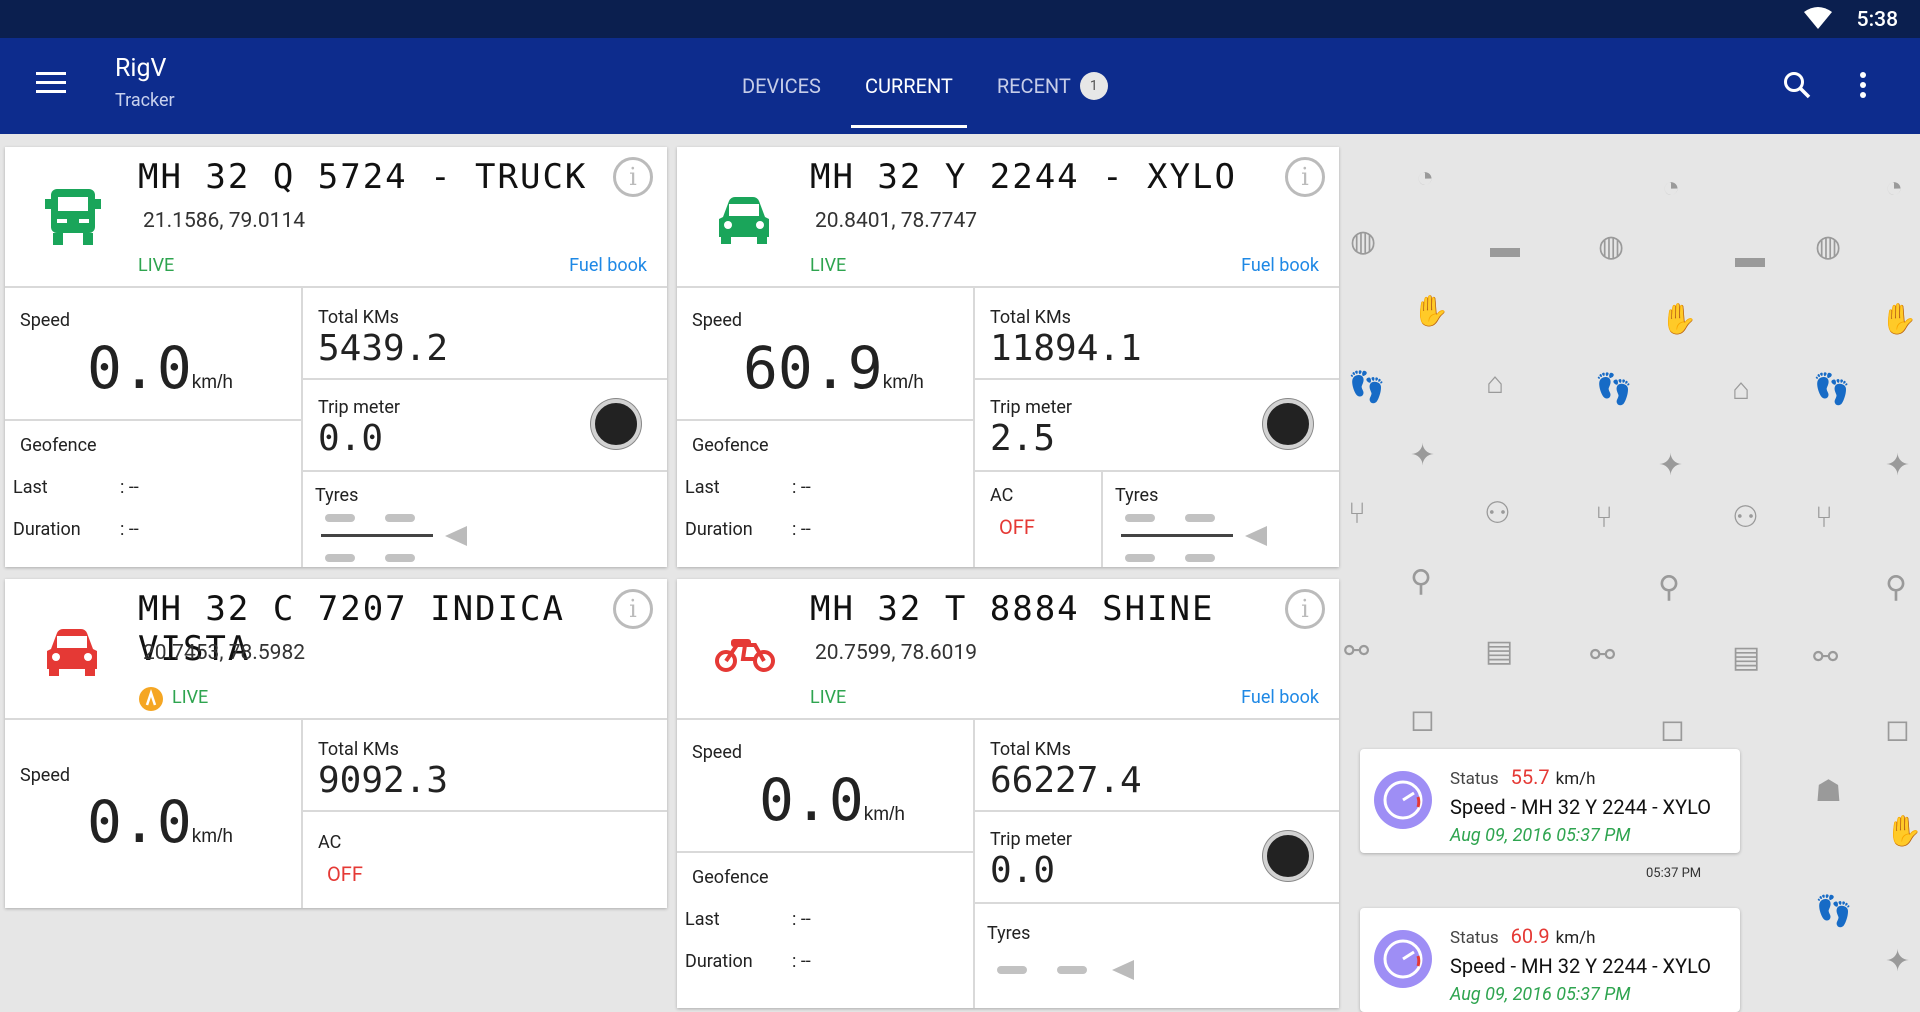 This screenshot has height=1012, width=1920. I want to click on hand-icon: ✋, so click(1431, 311).